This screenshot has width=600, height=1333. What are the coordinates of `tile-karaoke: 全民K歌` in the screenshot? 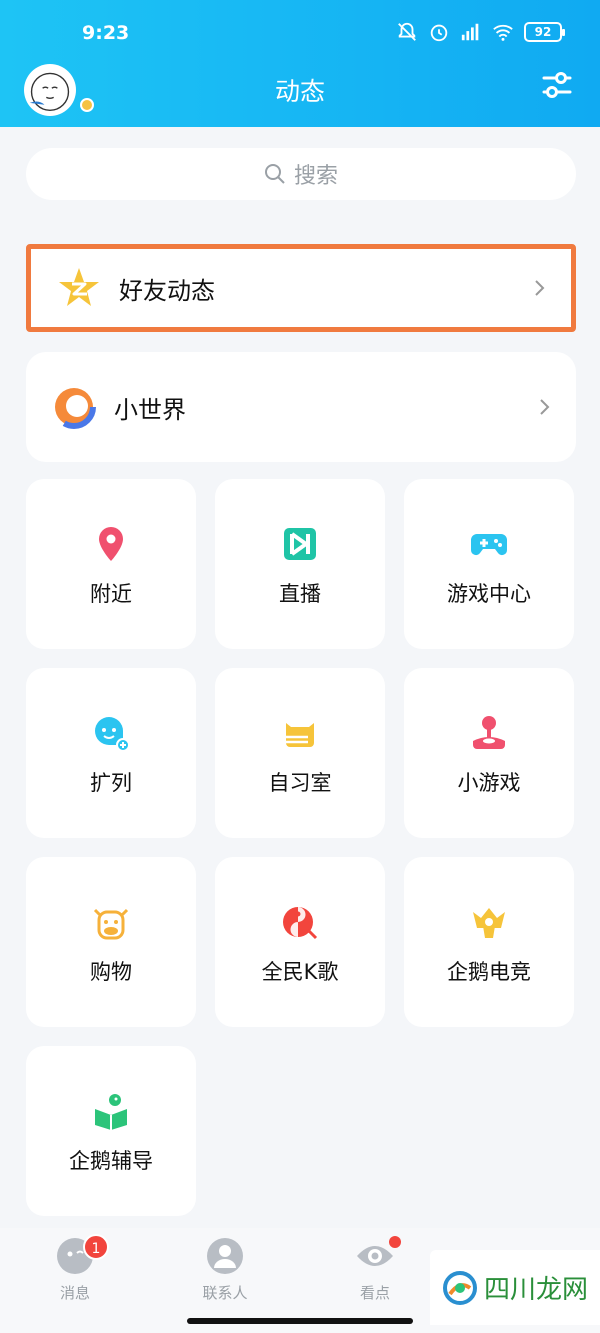 It's located at (300, 942).